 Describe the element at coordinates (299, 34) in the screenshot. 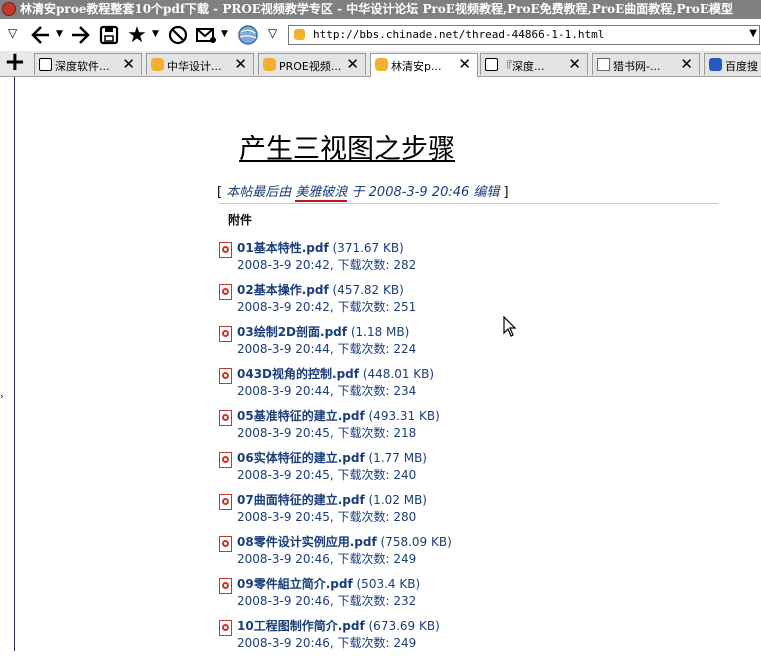

I see `site-favicon-icon` at that location.